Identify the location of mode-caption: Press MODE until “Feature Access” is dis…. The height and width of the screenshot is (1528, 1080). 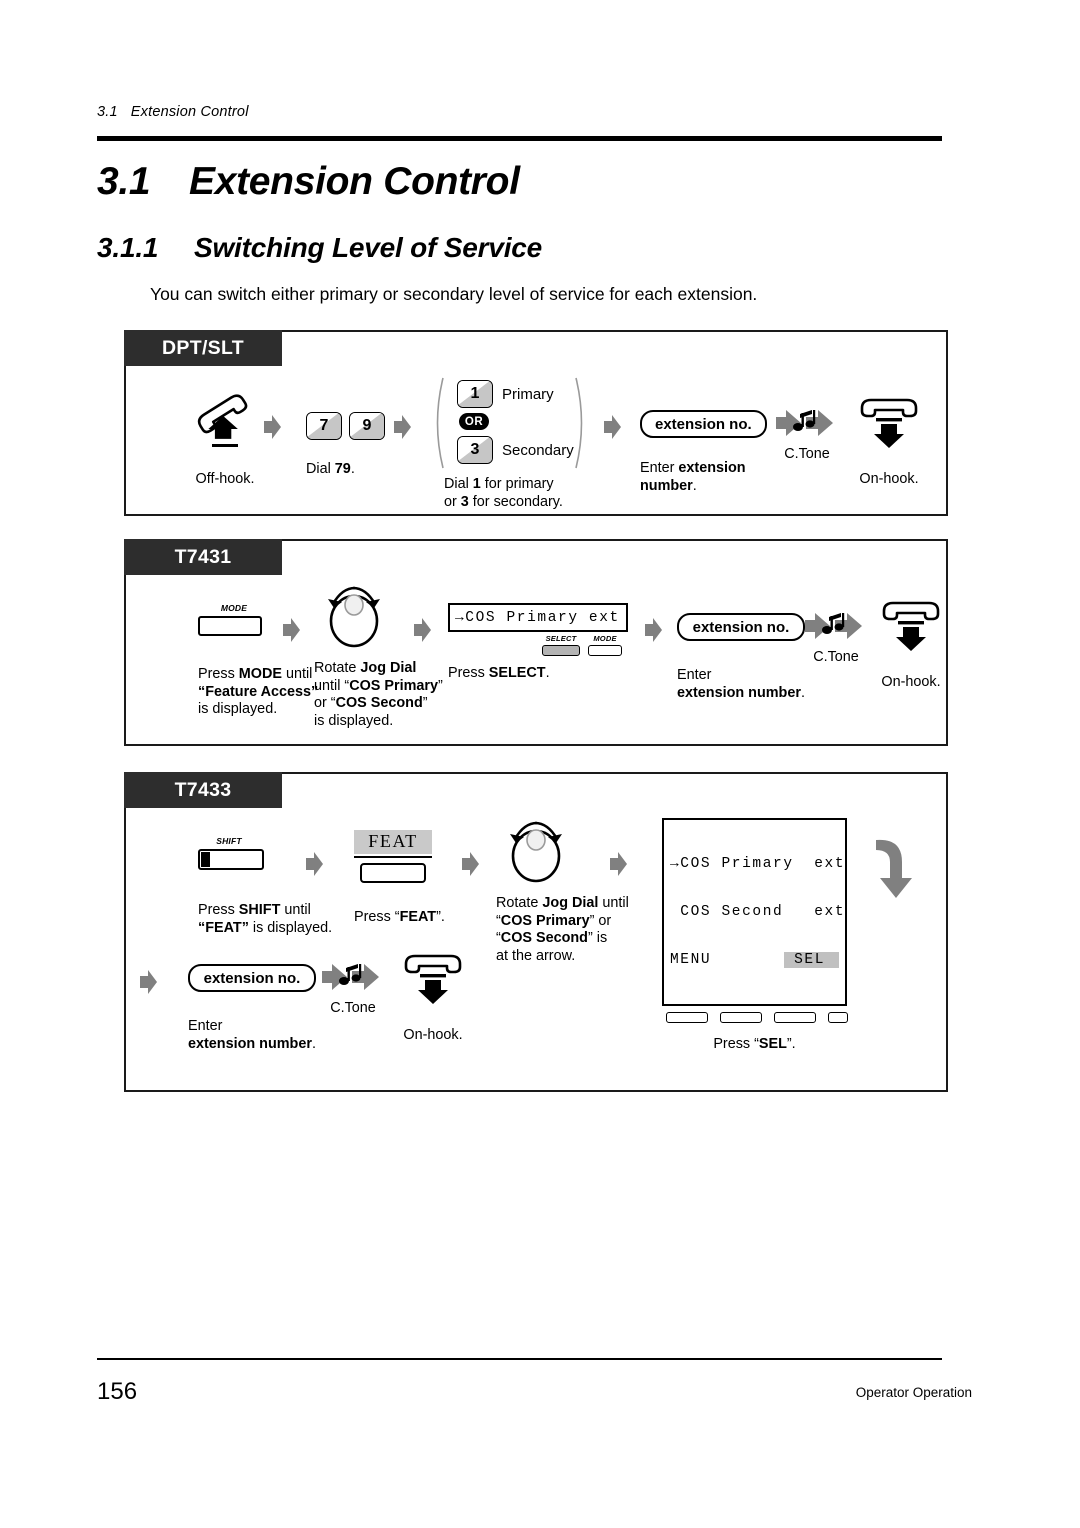
(258, 692).